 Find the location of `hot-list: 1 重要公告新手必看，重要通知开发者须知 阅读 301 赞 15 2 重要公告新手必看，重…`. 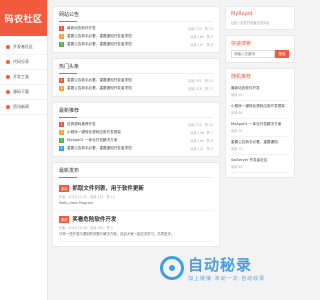

hot-list: 1 重要公告新手必看，重要通知开发者须知 阅读 301 赞 15 2 重要公告新手必看，重… is located at coordinates (136, 84).